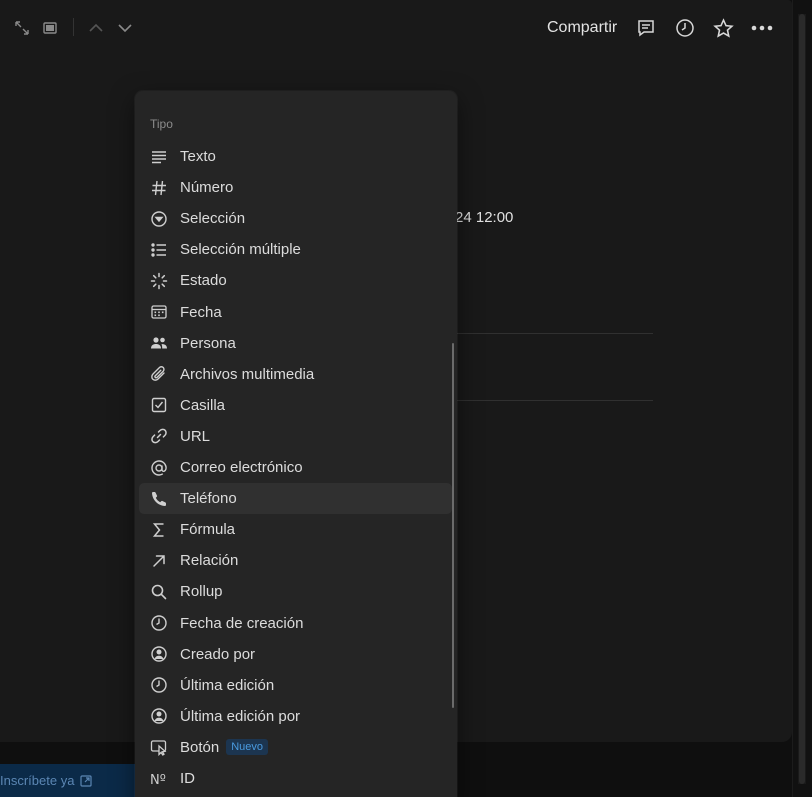  What do you see at coordinates (208, 499) in the screenshot?
I see `menu-item-label: Teléfono` at bounding box center [208, 499].